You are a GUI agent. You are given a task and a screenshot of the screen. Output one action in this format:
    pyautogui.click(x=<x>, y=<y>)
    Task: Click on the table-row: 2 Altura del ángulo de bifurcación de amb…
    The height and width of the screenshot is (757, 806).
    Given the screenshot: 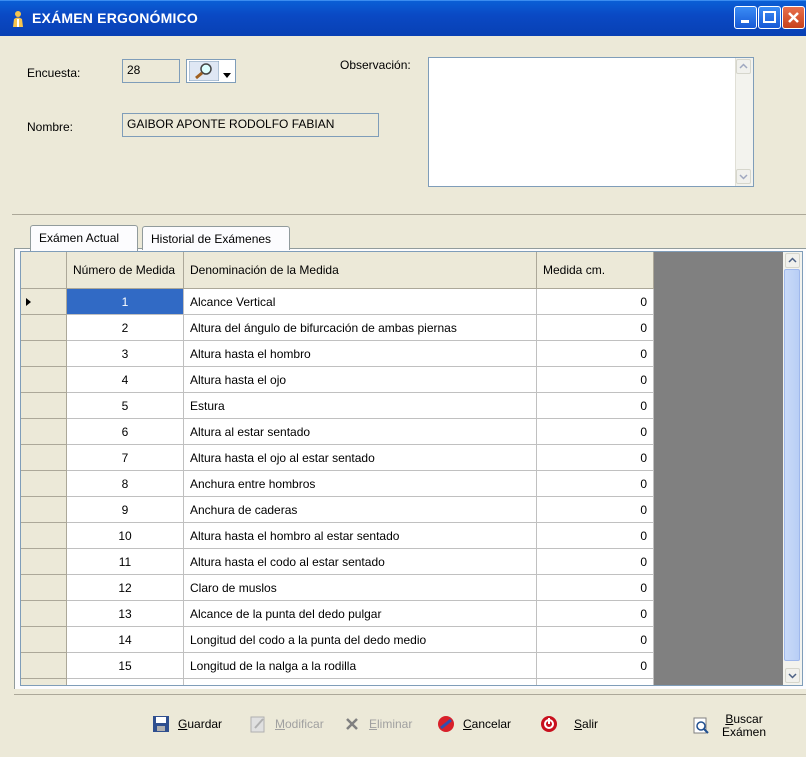 What is the action you would take?
    pyautogui.click(x=337, y=328)
    